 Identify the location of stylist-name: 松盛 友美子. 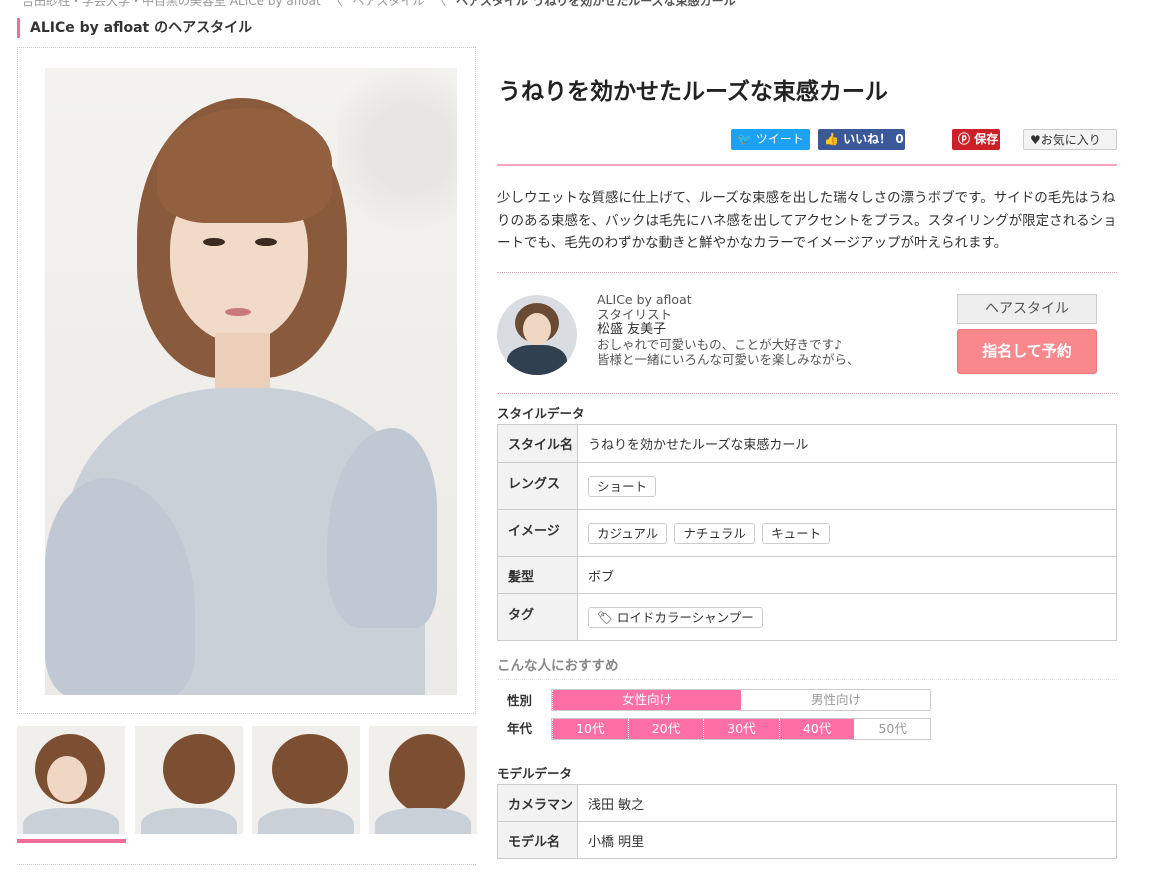
(728, 329).